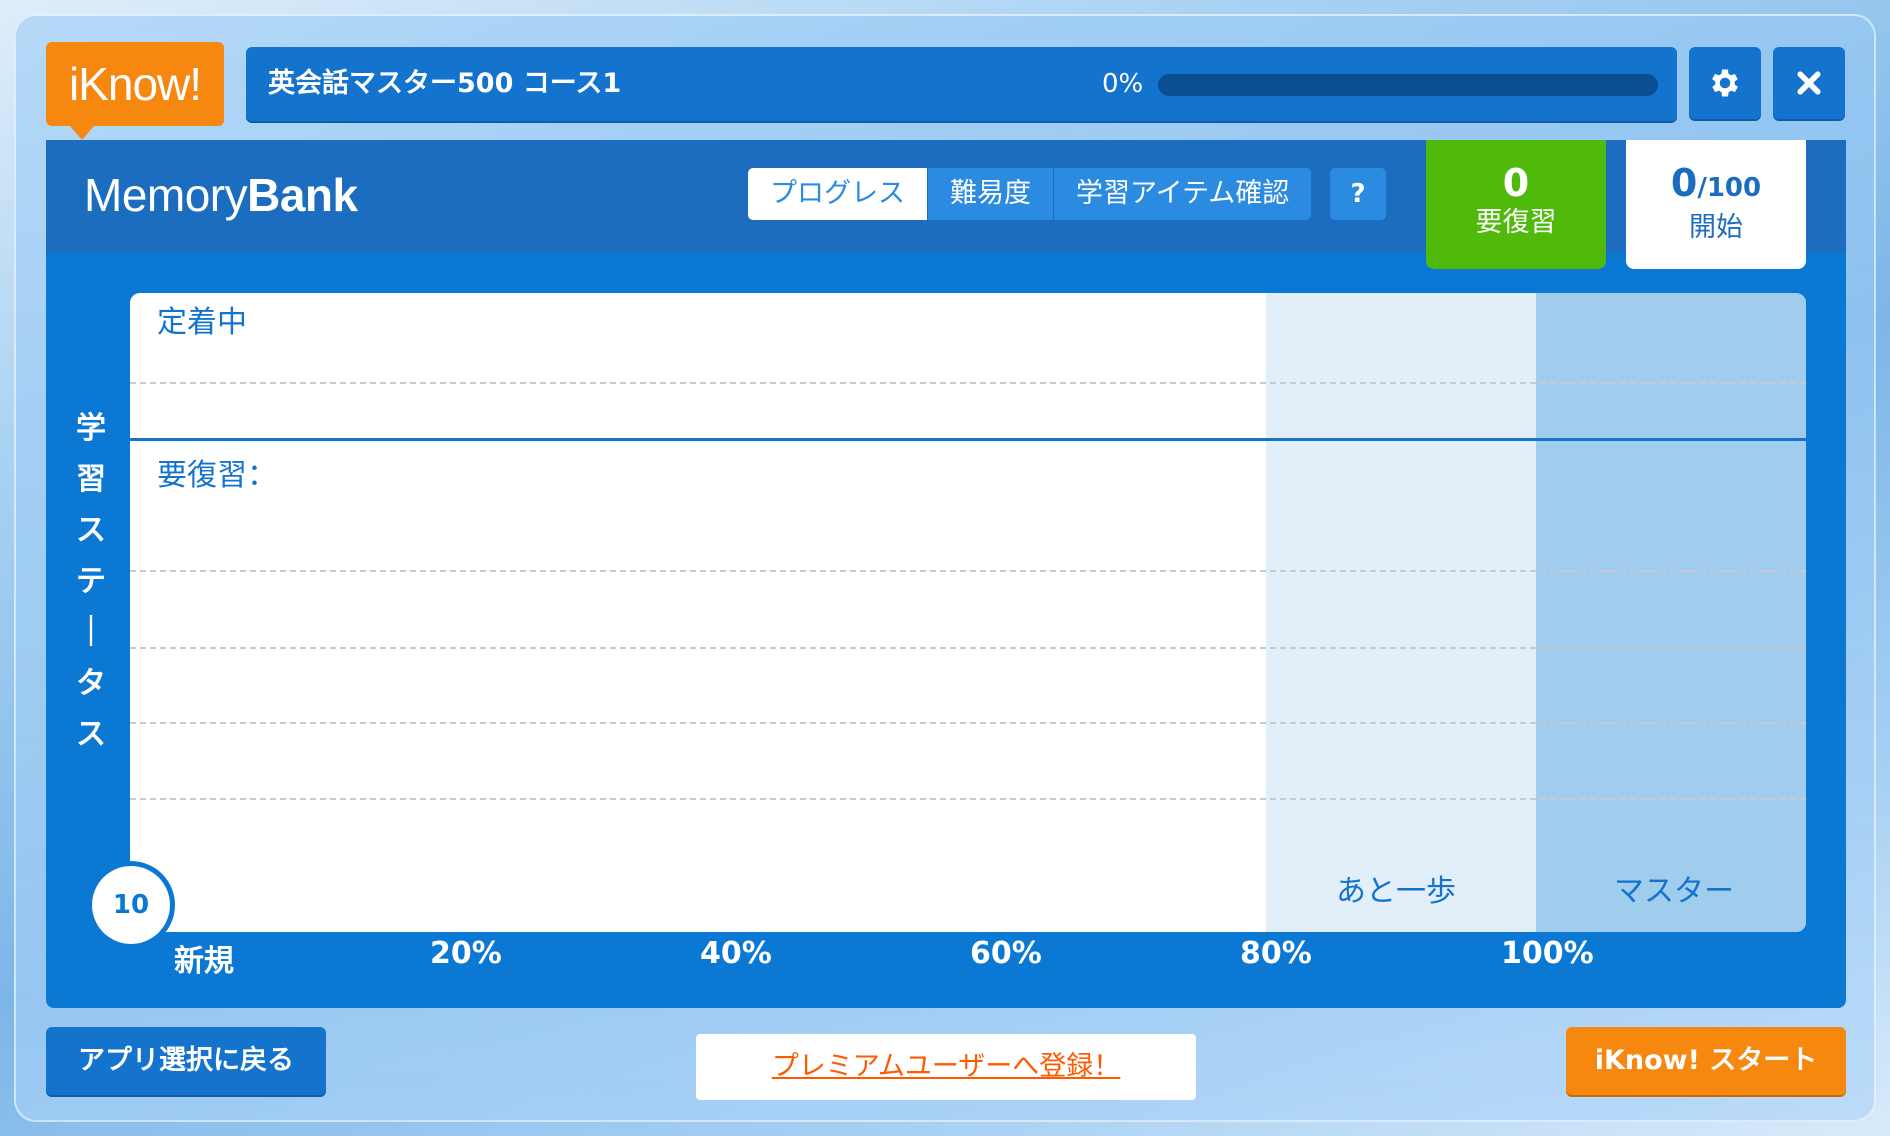 The image size is (1890, 1136). Describe the element at coordinates (1671, 612) in the screenshot. I see `zone-mastered` at that location.